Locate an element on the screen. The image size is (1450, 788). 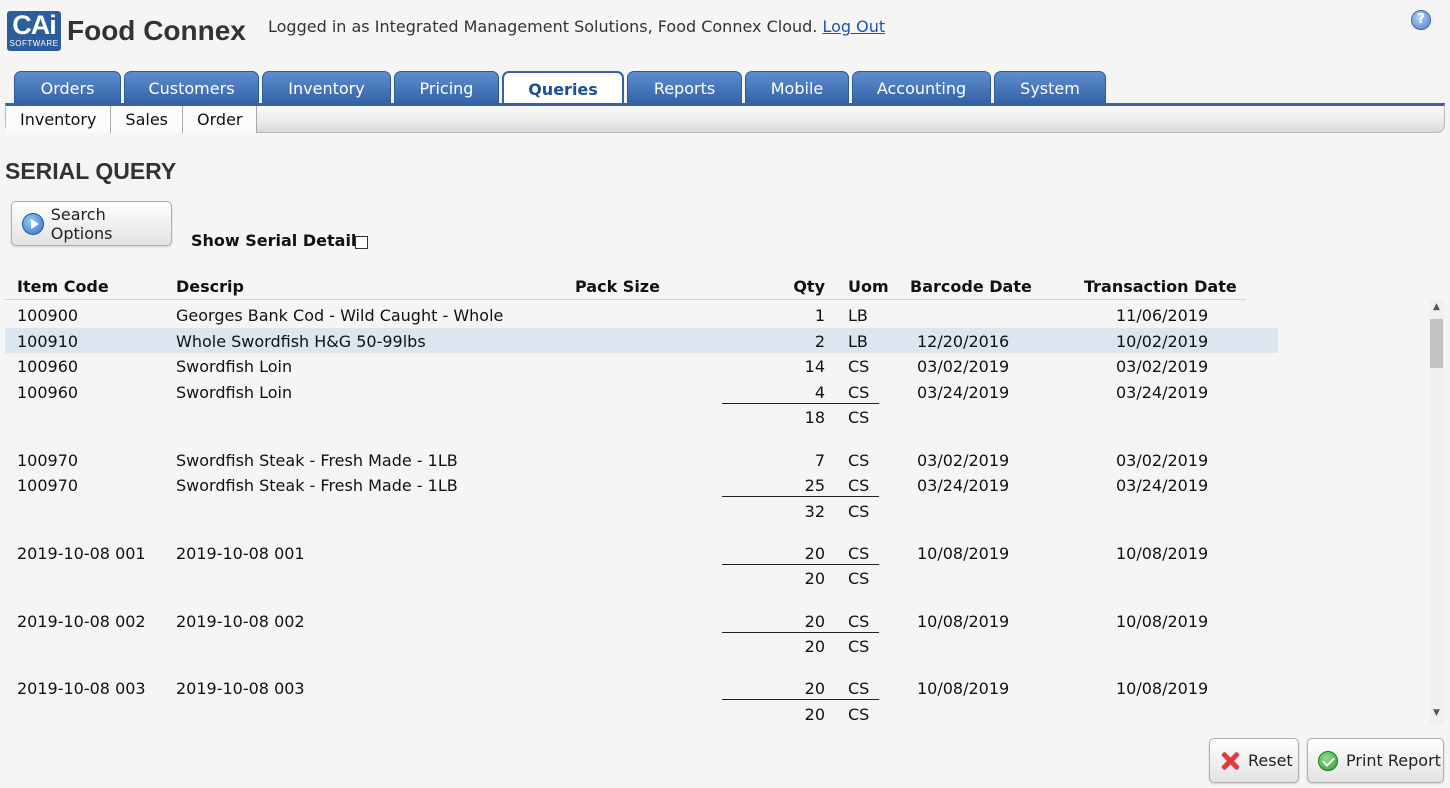
search-options-label: Search Options is located at coordinates (81, 223).